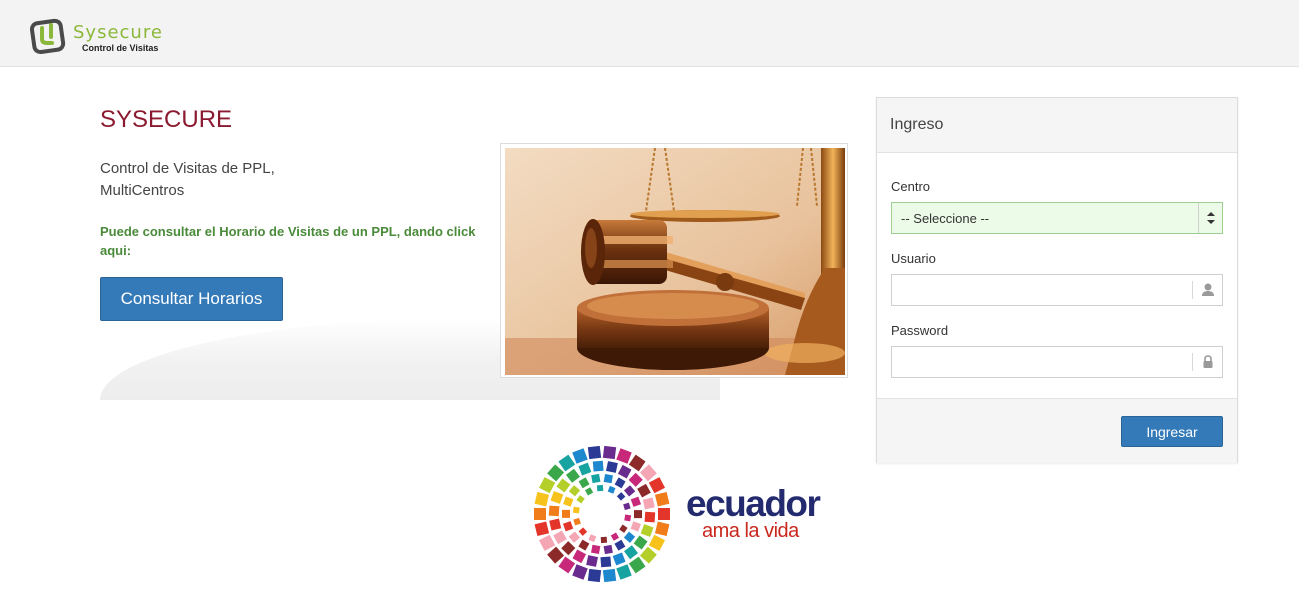 The height and width of the screenshot is (595, 1299). Describe the element at coordinates (191, 299) in the screenshot. I see `consultar-horarios-button: Consultar Horarios` at that location.